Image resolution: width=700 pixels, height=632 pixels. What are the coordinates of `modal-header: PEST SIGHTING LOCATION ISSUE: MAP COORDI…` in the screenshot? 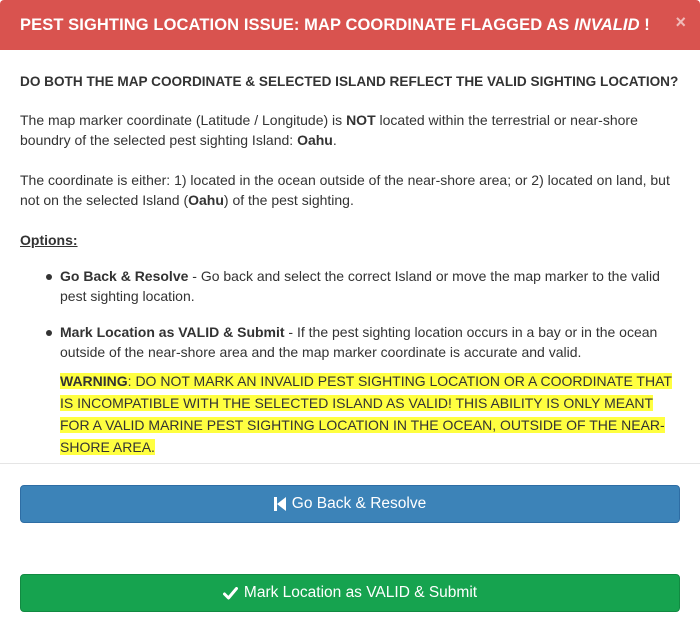 It's located at (350, 25).